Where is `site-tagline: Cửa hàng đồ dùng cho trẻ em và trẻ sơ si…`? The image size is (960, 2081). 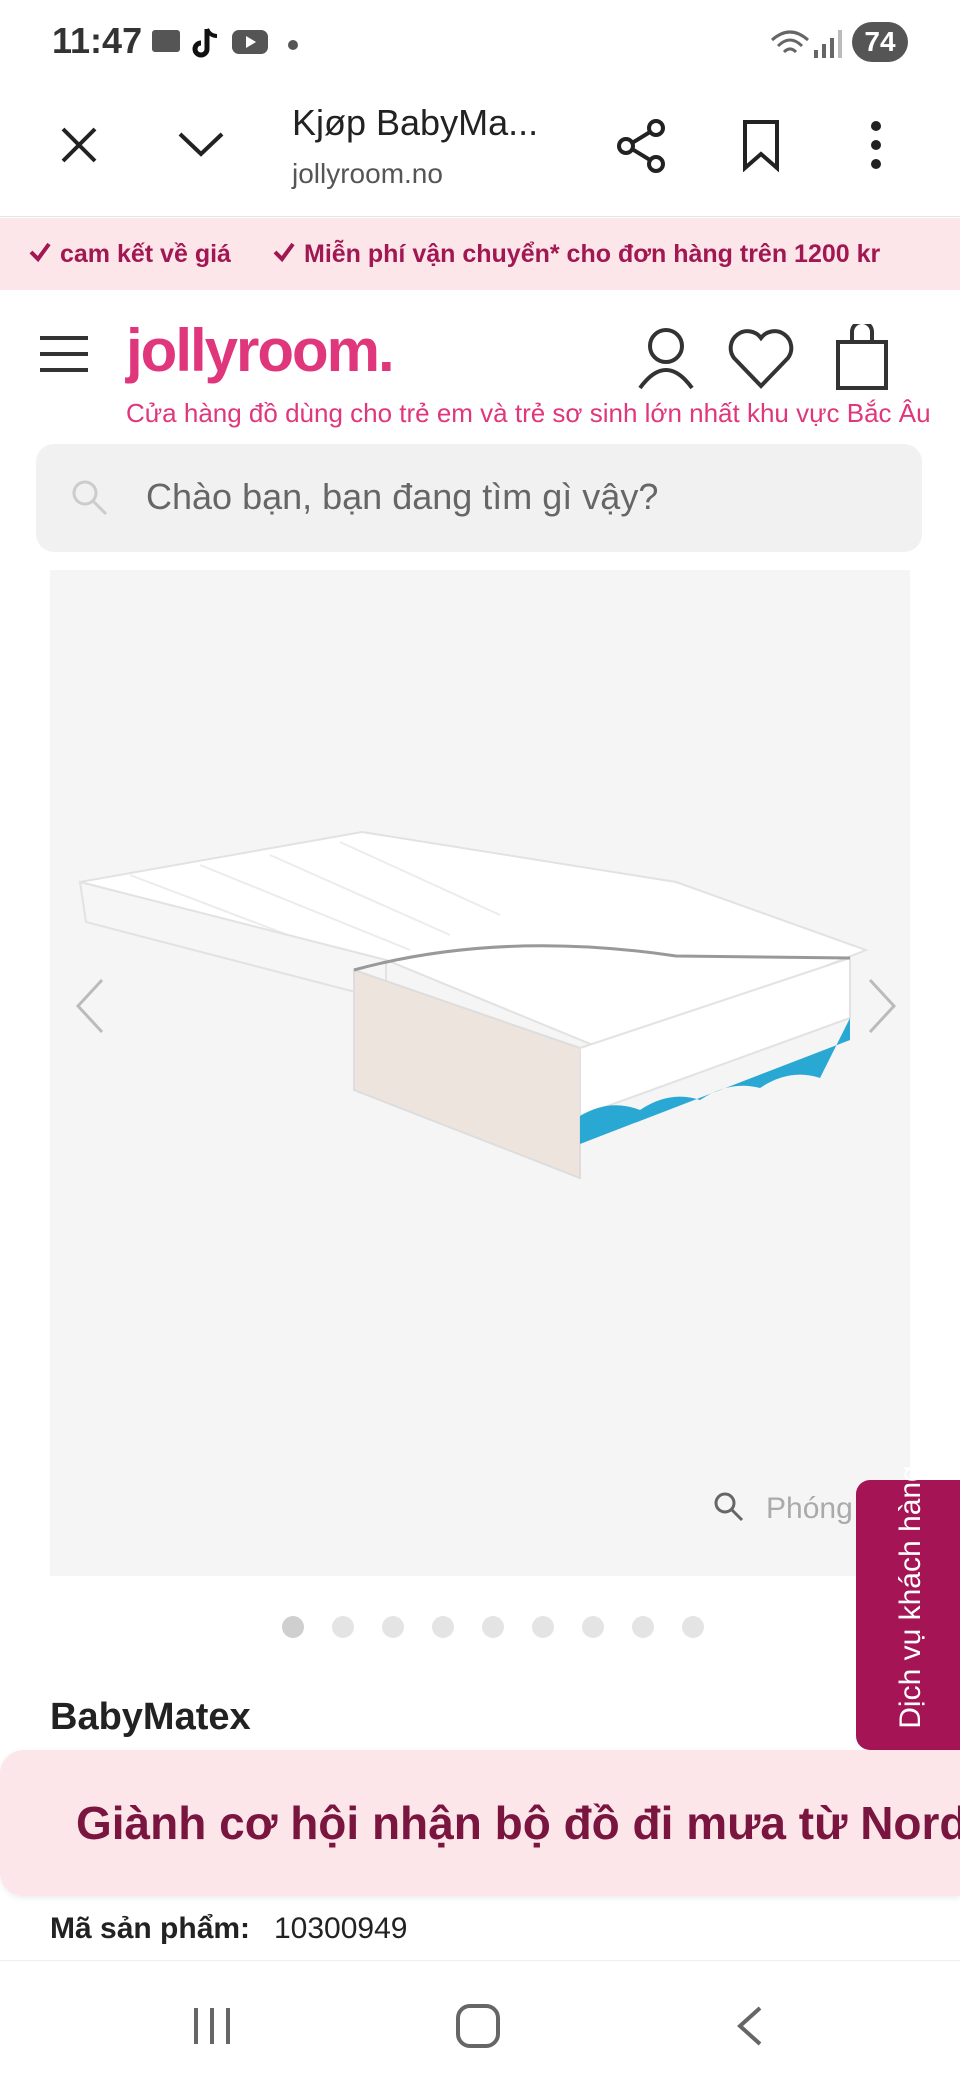
site-tagline: Cửa hàng đồ dùng cho trẻ em và trẻ sơ si… is located at coordinates (528, 413).